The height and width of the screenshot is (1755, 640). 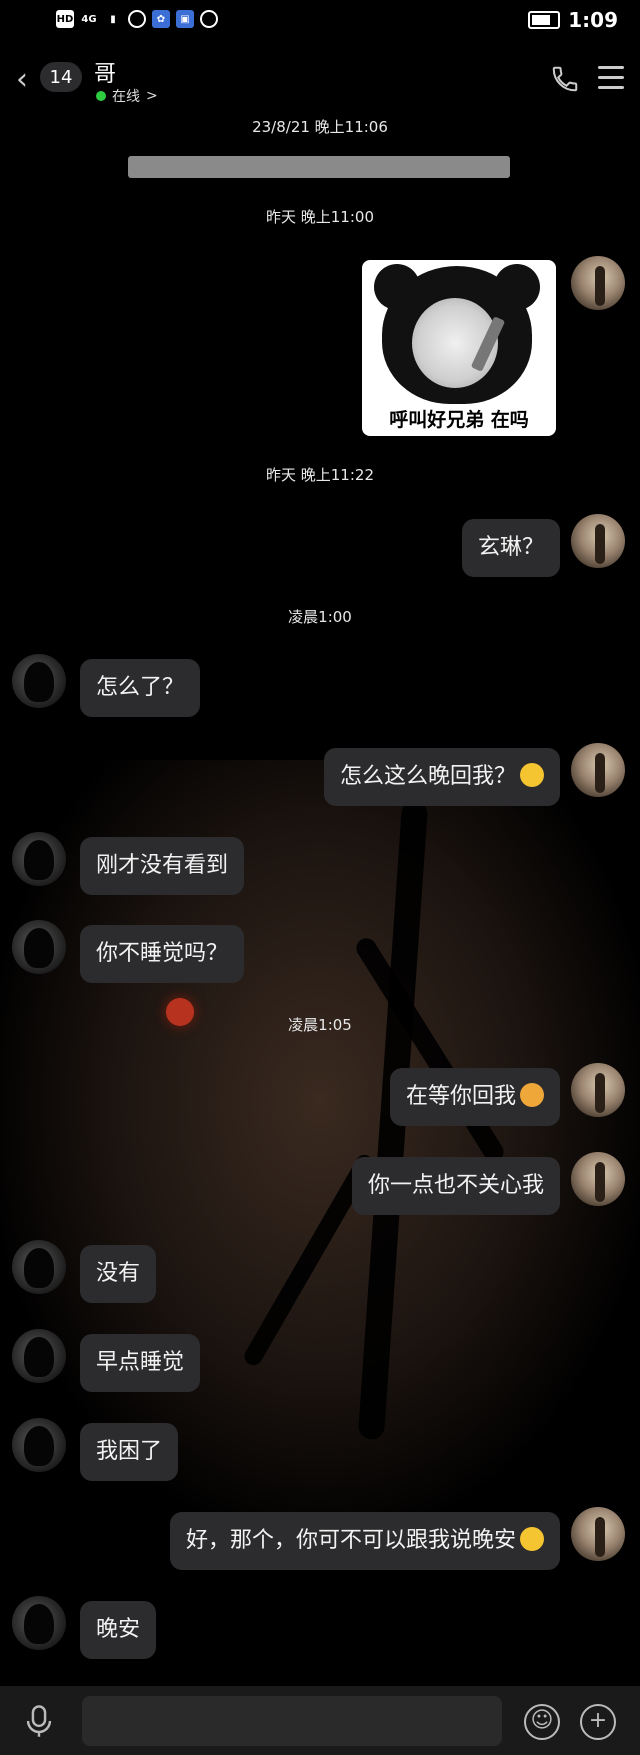 I want to click on sent-message-bubble: 好，那个，你可不可以跟我说晚安, so click(x=364, y=1541).